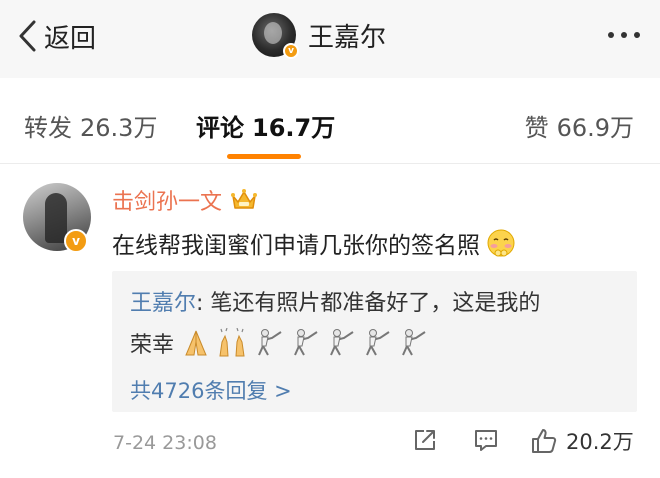 The height and width of the screenshot is (478, 660). I want to click on tab-label: 转发, so click(48, 128).